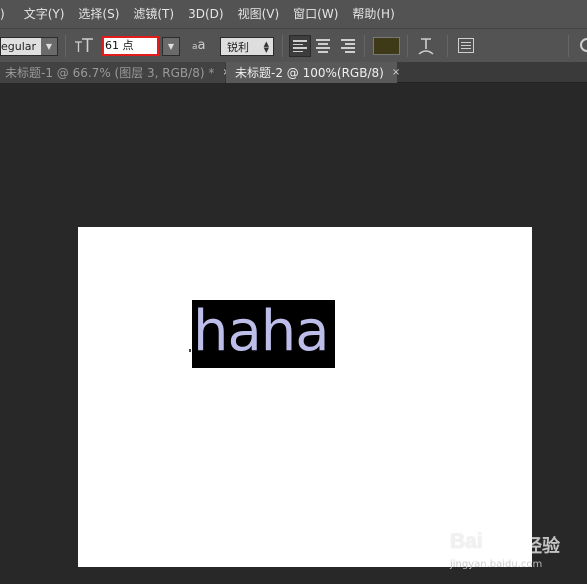  I want to click on menu-item-select: 选择(S), so click(98, 14).